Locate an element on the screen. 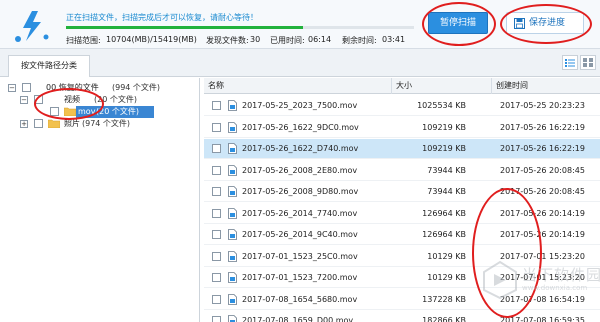 The height and width of the screenshot is (322, 600). table-header: 名称 大小 创建时间 is located at coordinates (402, 86).